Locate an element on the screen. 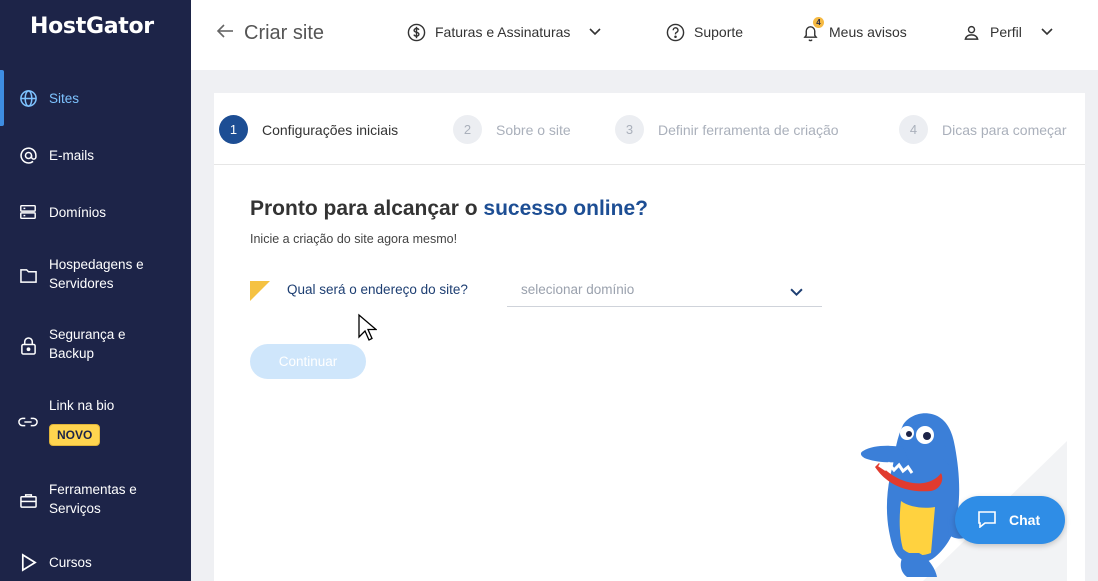 The image size is (1098, 581). dollar-circle-icon is located at coordinates (416, 32).